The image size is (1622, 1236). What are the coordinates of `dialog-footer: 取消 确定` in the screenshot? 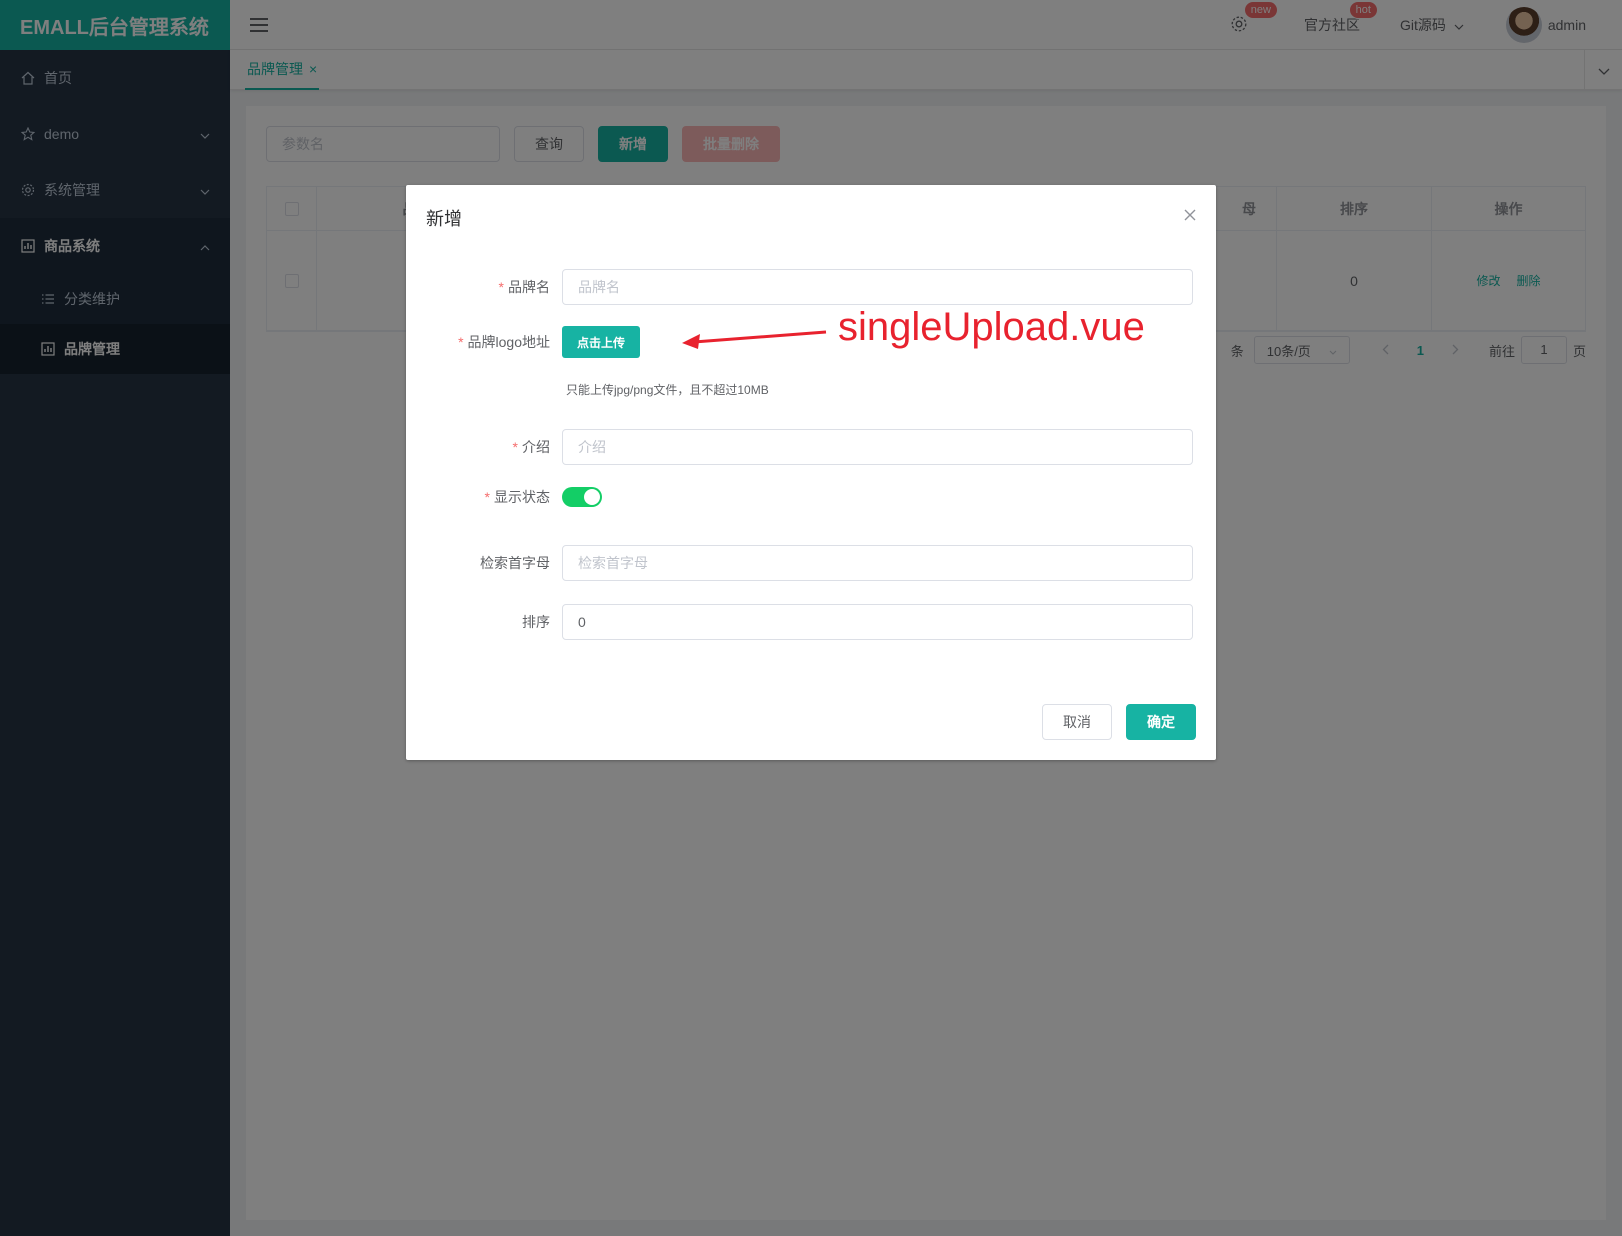 It's located at (1112, 722).